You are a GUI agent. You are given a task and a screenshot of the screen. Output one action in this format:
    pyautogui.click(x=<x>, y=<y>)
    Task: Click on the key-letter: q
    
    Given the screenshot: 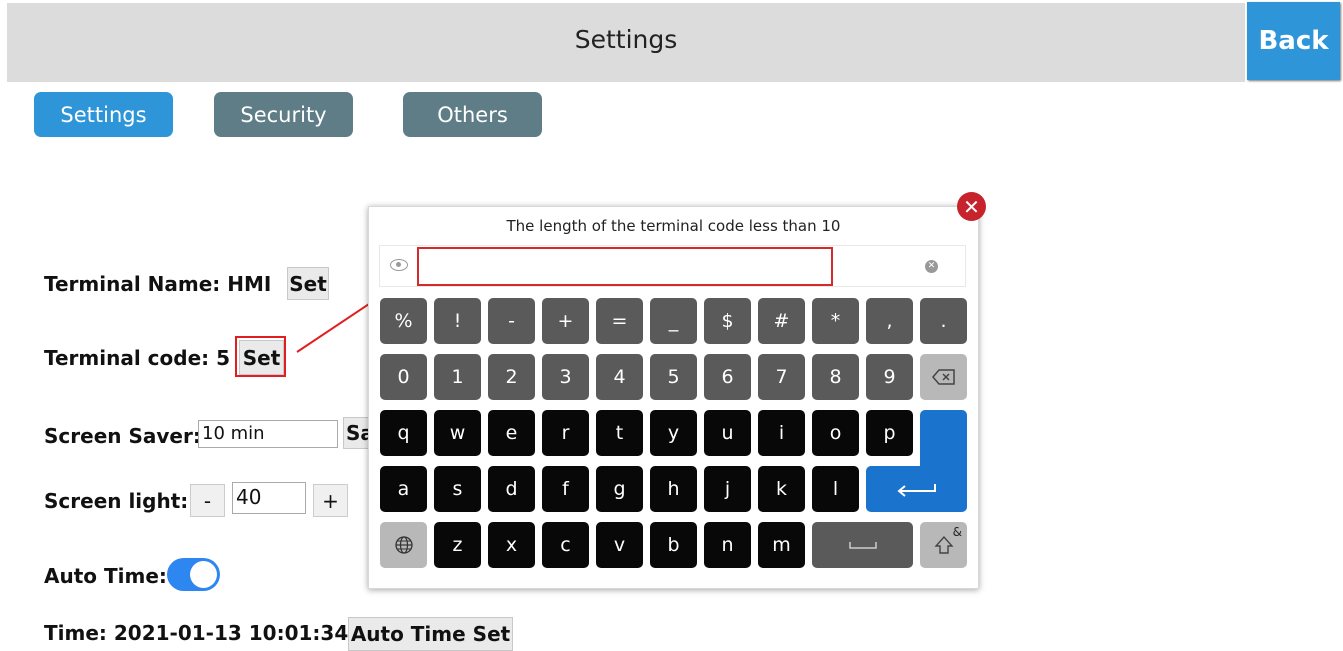 What is the action you would take?
    pyautogui.click(x=403, y=433)
    